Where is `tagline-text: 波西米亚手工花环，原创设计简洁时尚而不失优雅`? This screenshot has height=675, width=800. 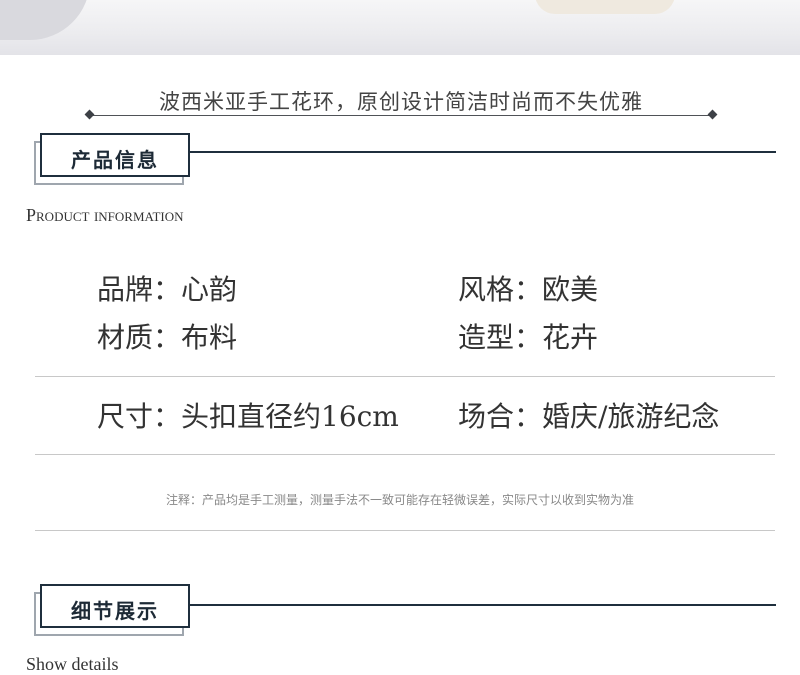 tagline-text: 波西米亚手工花环，原创设计简洁时尚而不失优雅 is located at coordinates (401, 102).